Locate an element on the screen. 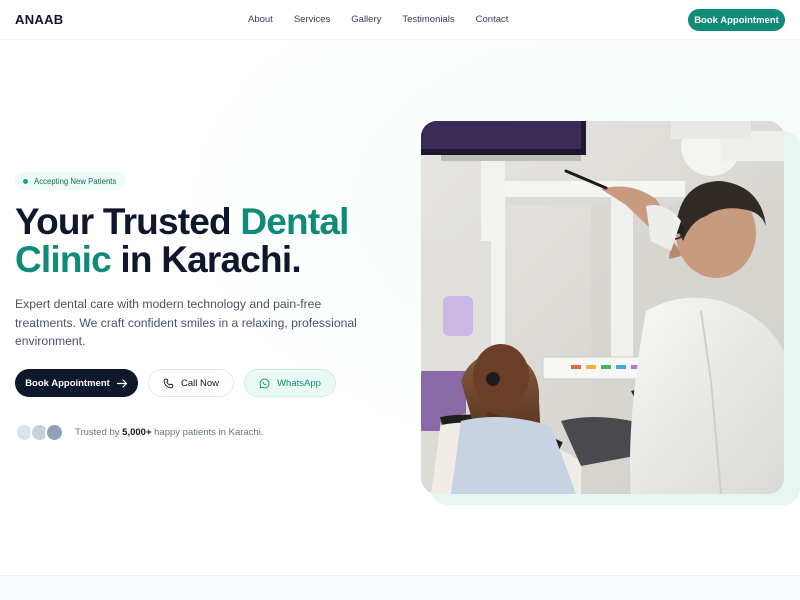 Image resolution: width=800 pixels, height=600 pixels. headline-text-1: Your Trusted is located at coordinates (128, 221).